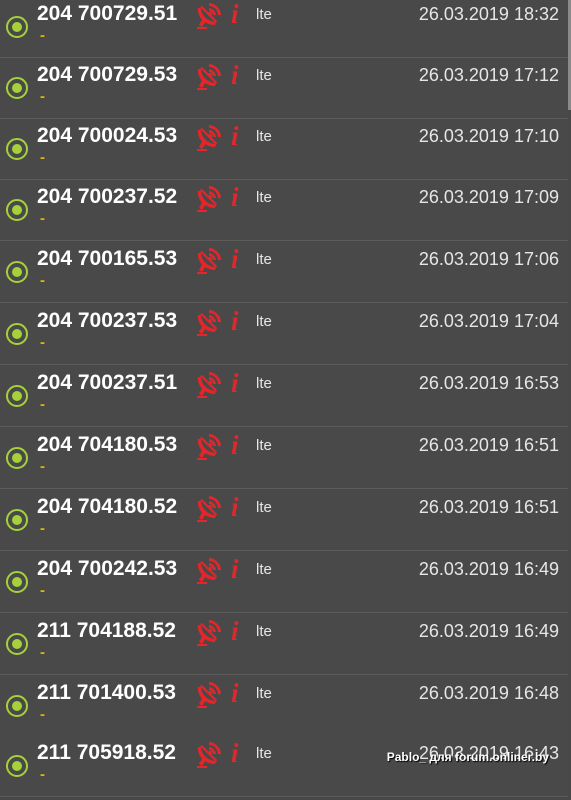  What do you see at coordinates (284, 458) in the screenshot?
I see `list-item: 204 704180.53 - i lte 26.03.2019 16:51` at bounding box center [284, 458].